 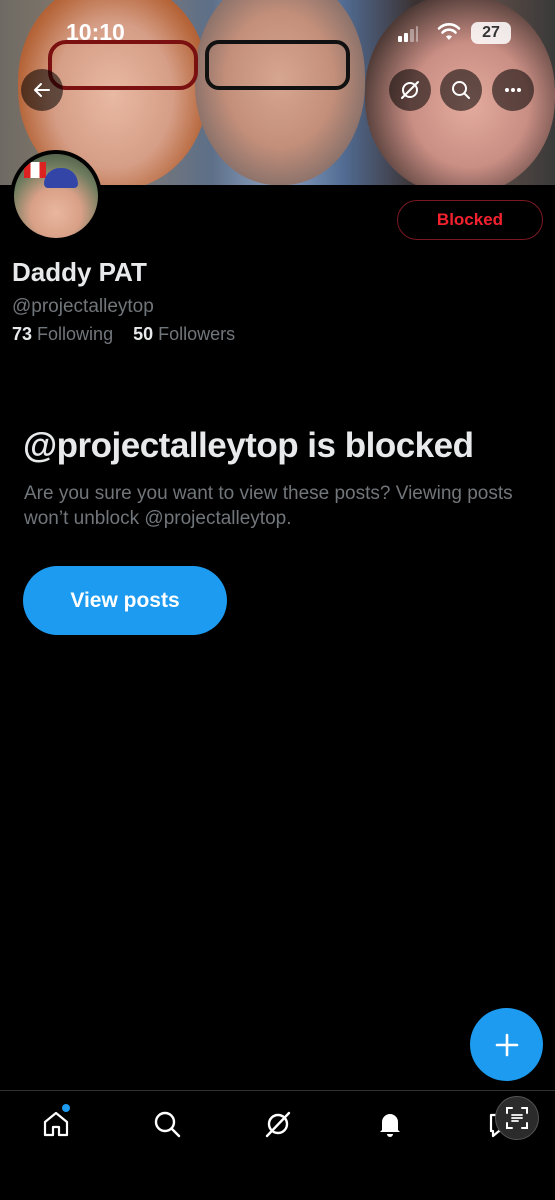 I want to click on back-arrow-icon, so click(x=42, y=90).